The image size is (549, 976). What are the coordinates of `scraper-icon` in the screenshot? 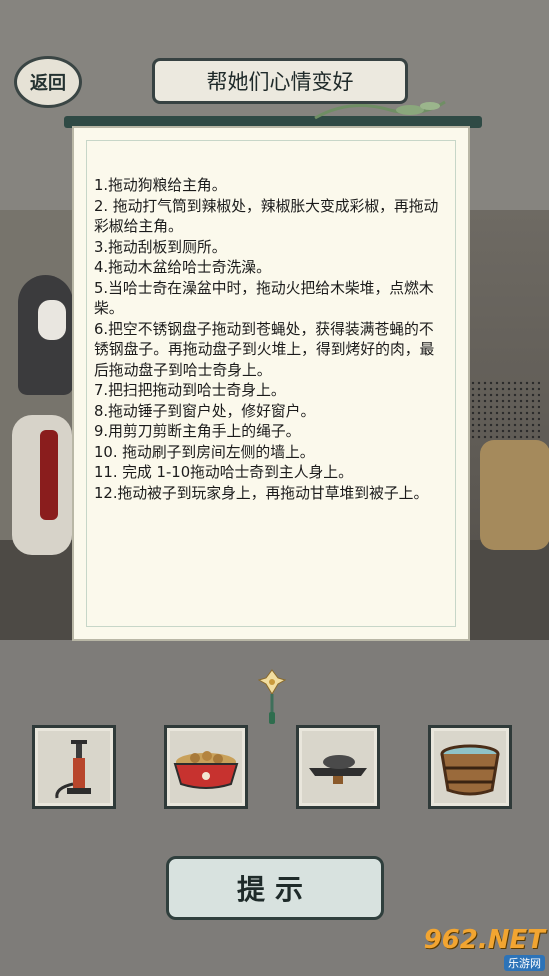 It's located at (338, 769).